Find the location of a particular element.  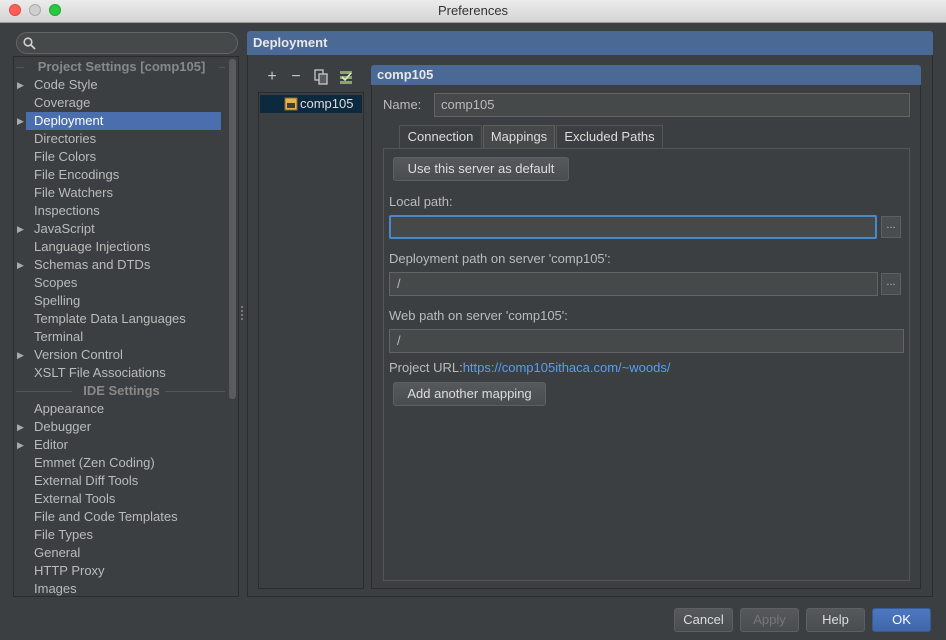

tree-item-images: Images is located at coordinates (121, 588).